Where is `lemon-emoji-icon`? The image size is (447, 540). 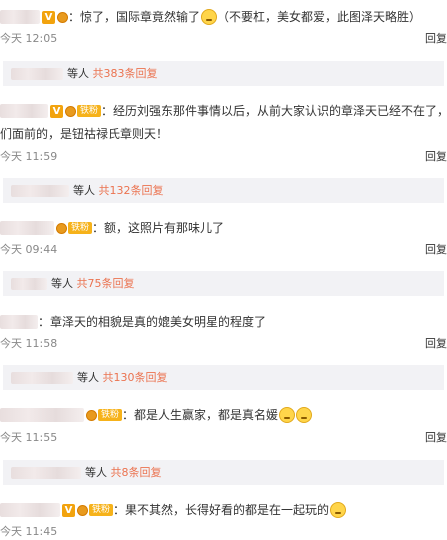 lemon-emoji-icon is located at coordinates (338, 510).